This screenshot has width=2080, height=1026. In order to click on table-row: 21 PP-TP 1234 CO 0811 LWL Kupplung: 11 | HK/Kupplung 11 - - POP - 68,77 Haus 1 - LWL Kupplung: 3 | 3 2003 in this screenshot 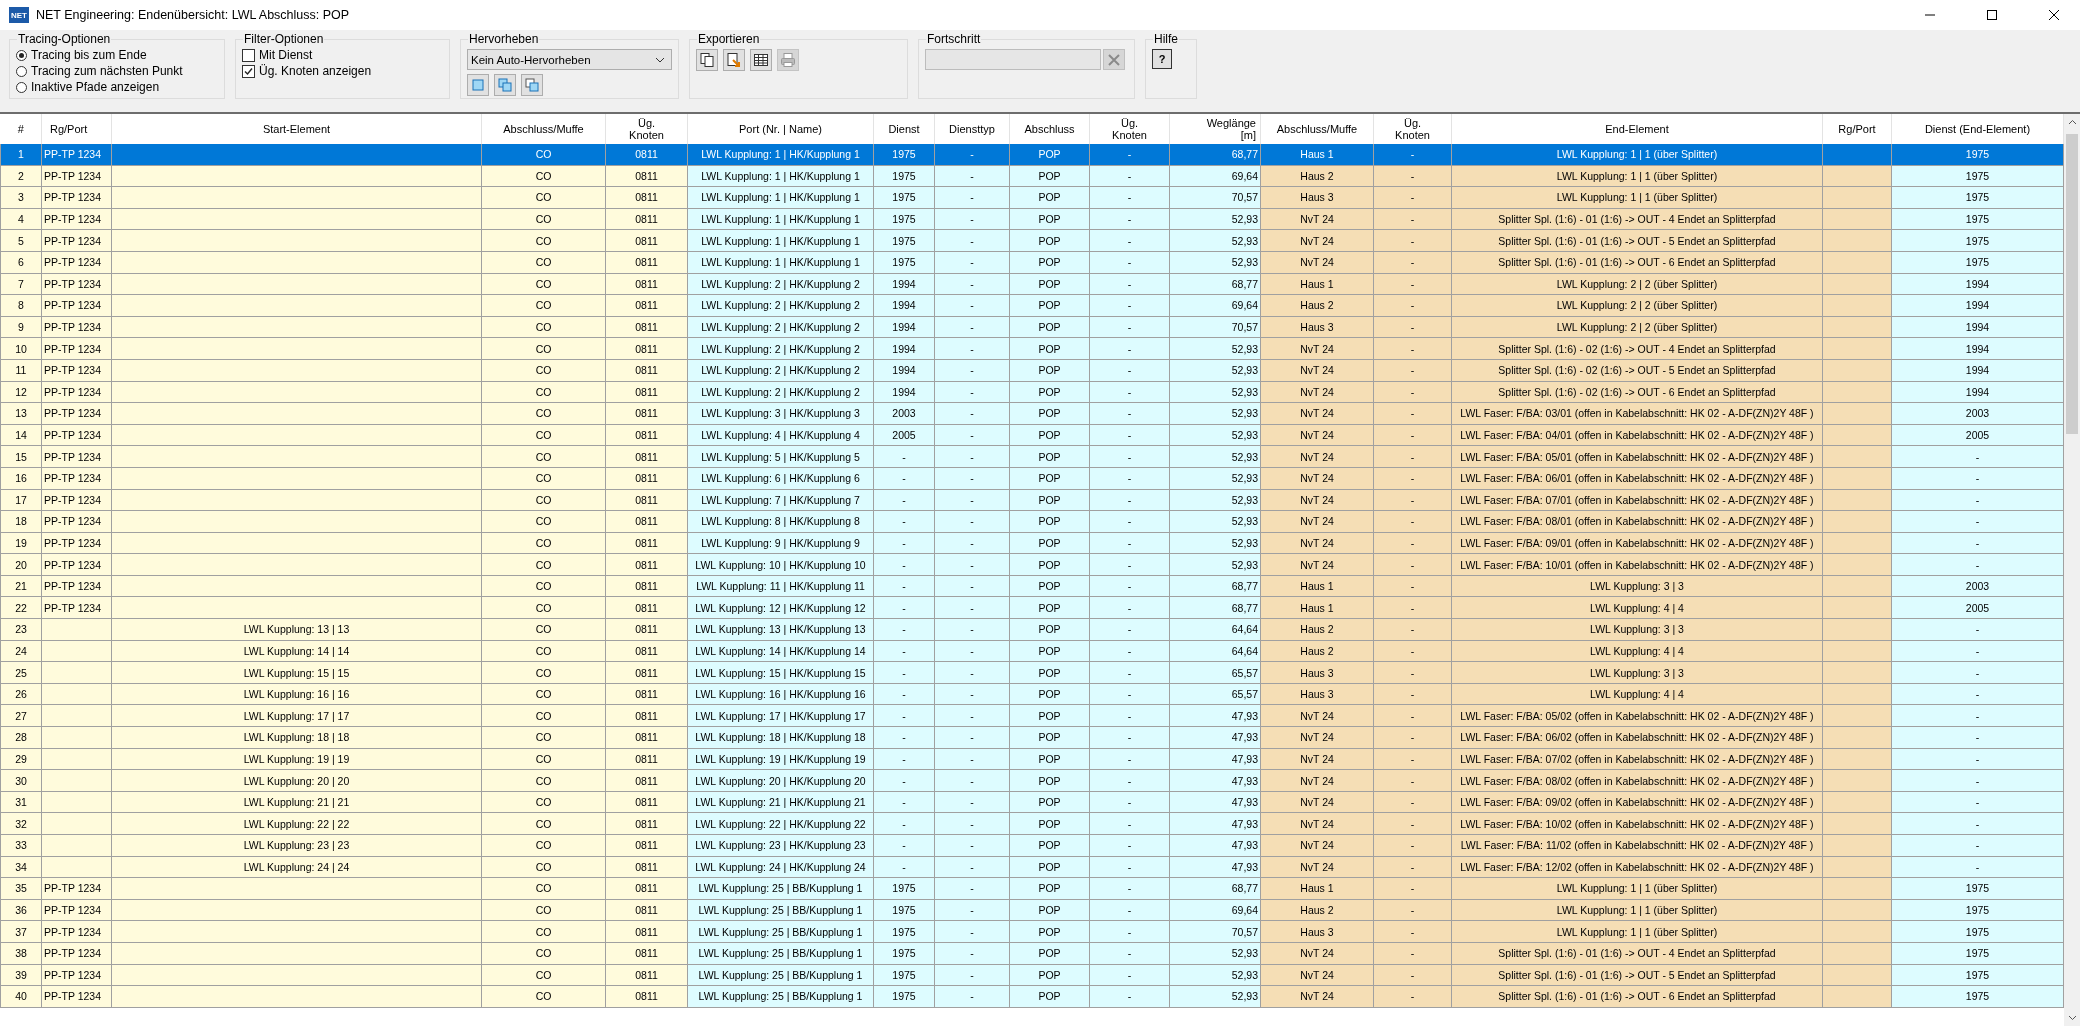, I will do `click(1032, 586)`.